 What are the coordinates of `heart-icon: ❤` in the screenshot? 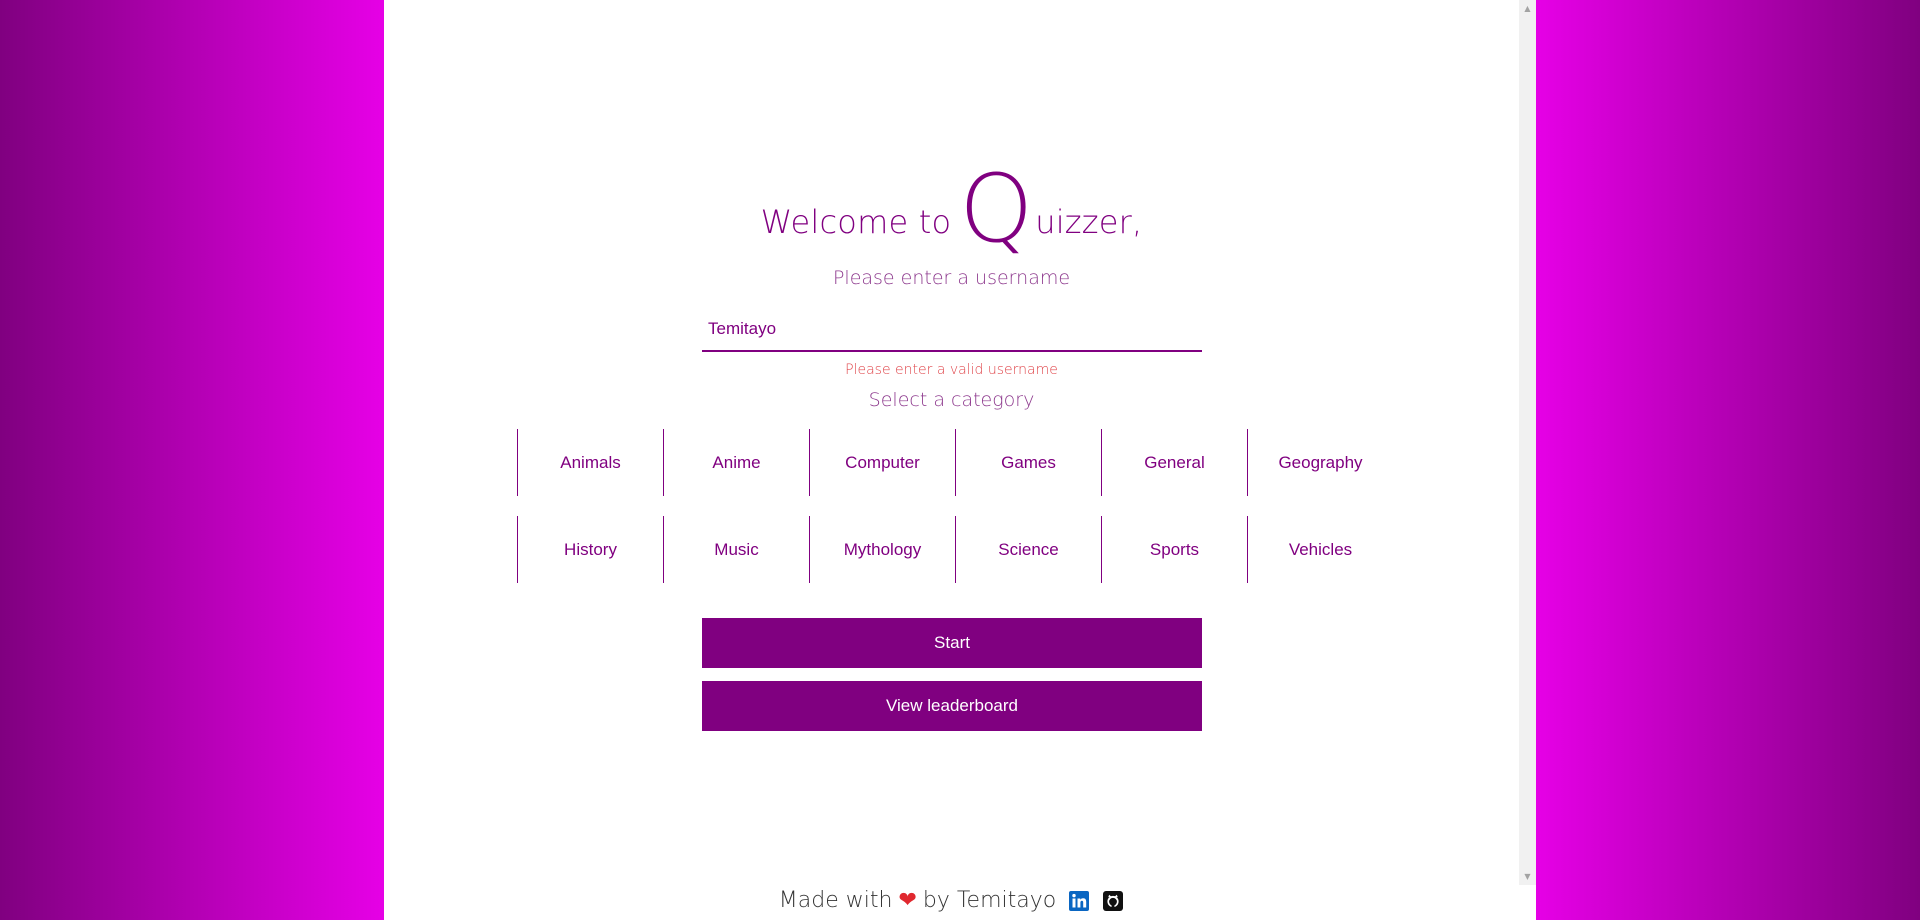 It's located at (907, 900).